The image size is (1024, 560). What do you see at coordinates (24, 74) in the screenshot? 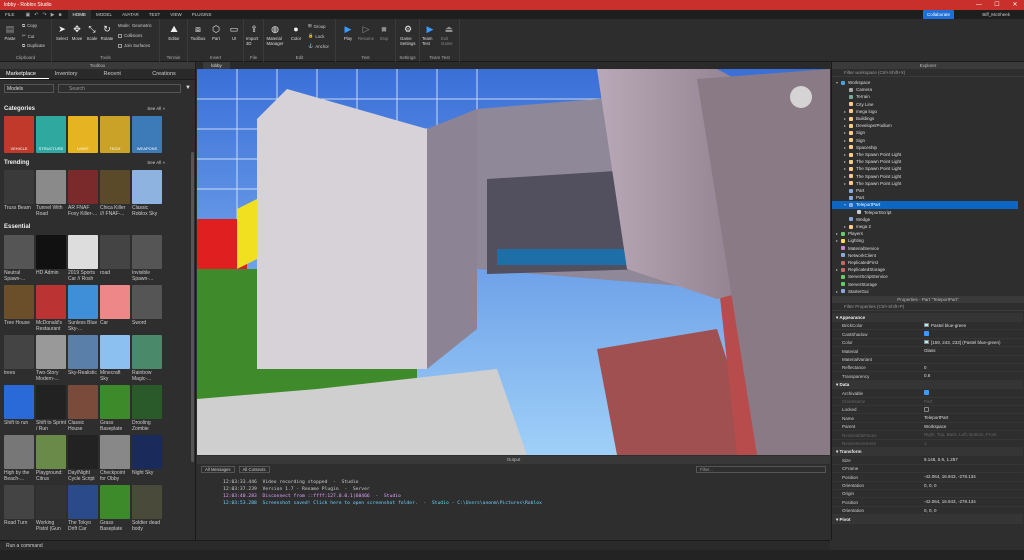
I see `tab-marketplace: Marketplace` at bounding box center [24, 74].